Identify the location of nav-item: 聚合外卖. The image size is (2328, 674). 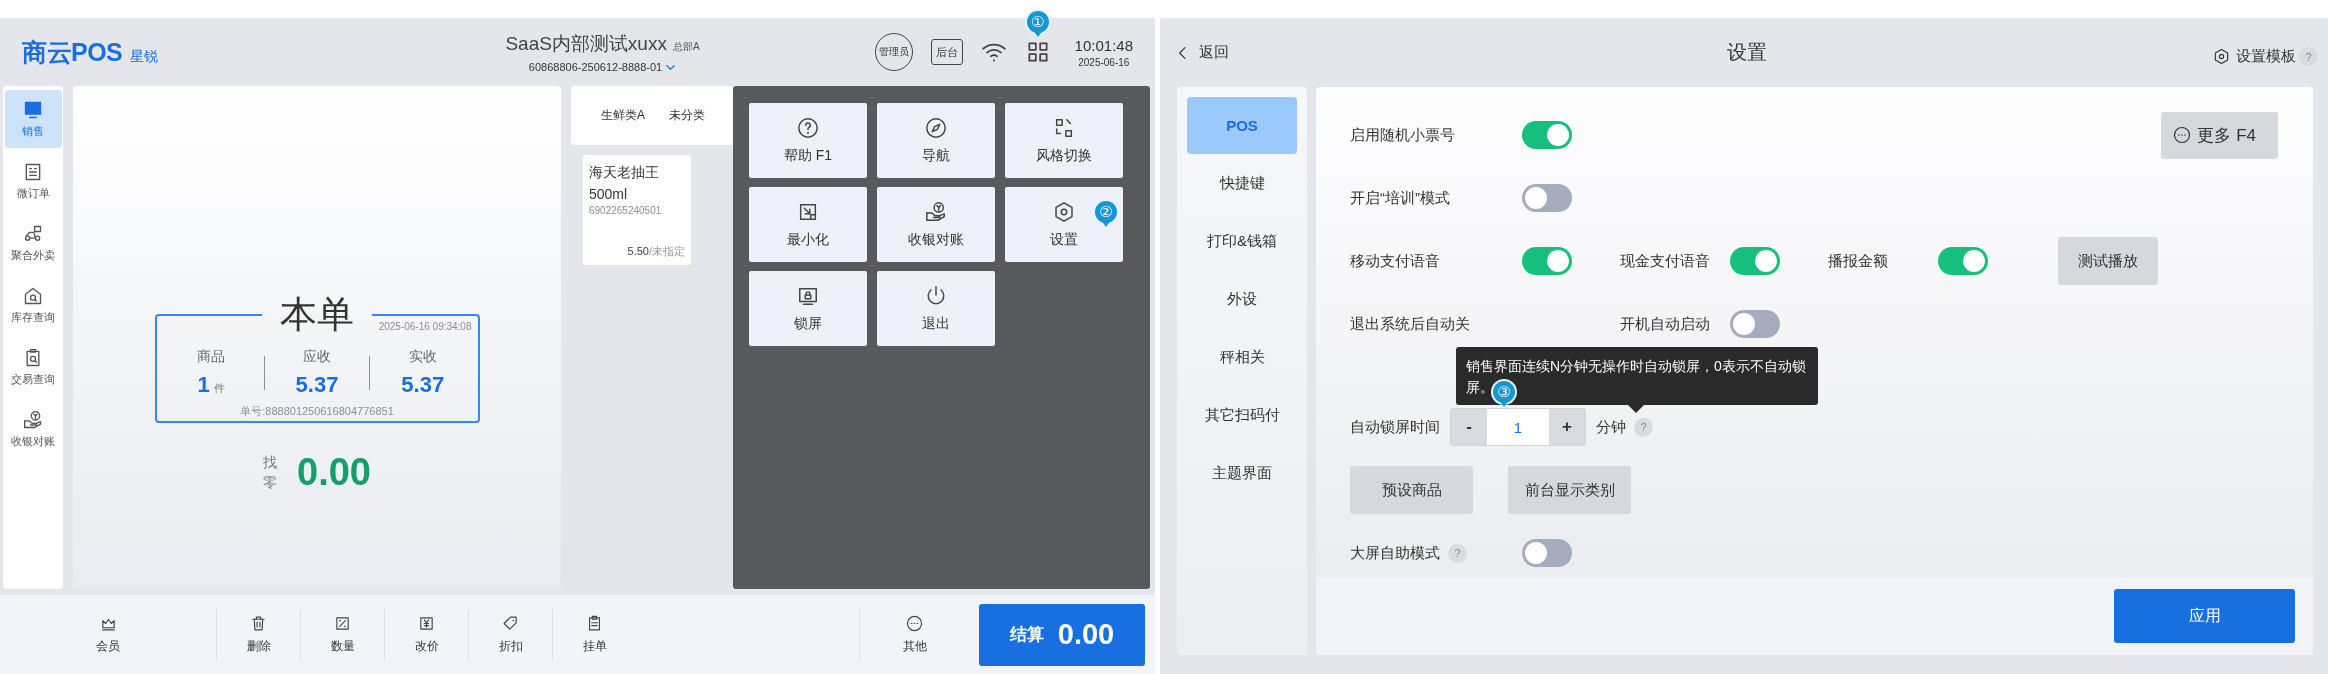
(33, 243).